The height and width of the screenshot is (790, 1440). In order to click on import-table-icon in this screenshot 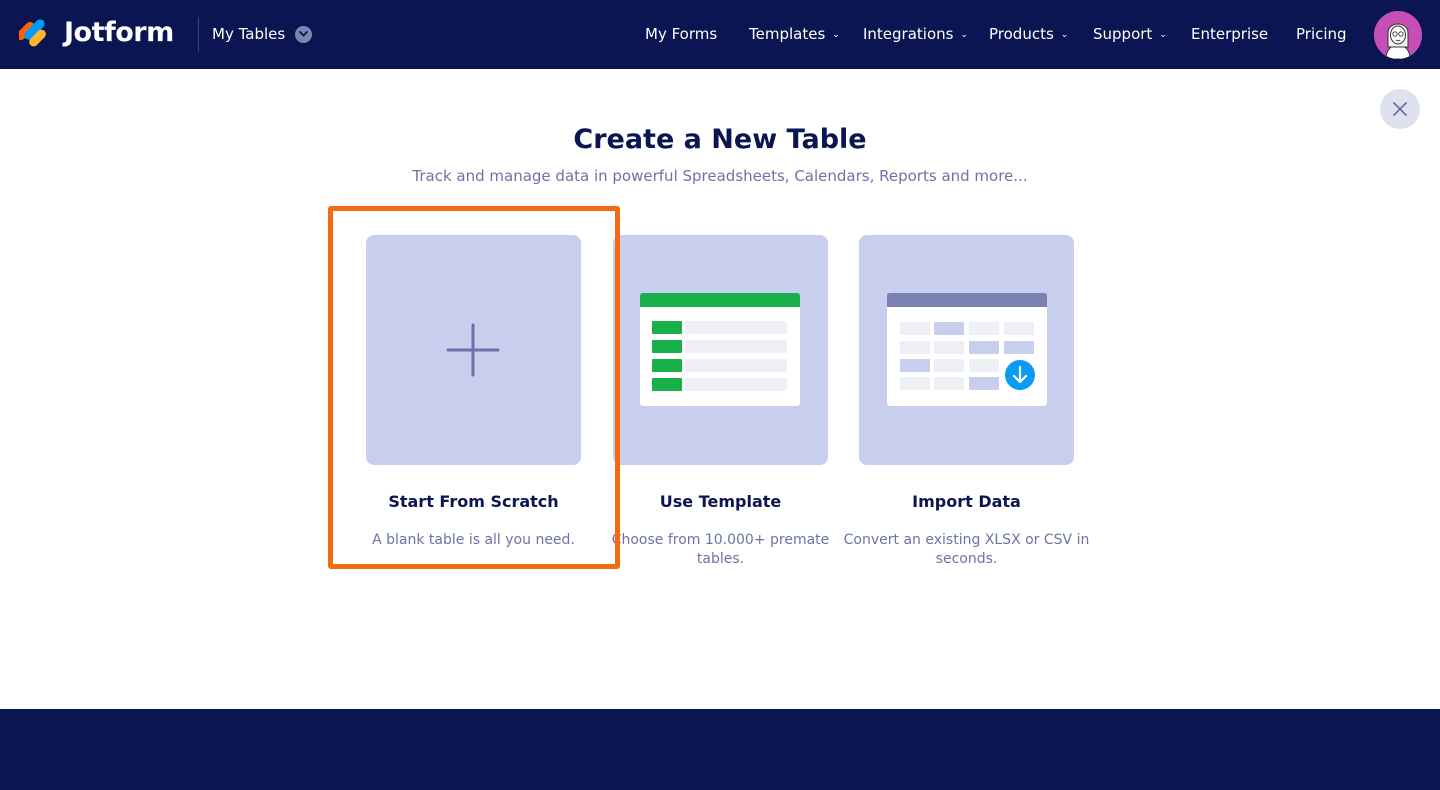, I will do `click(967, 349)`.